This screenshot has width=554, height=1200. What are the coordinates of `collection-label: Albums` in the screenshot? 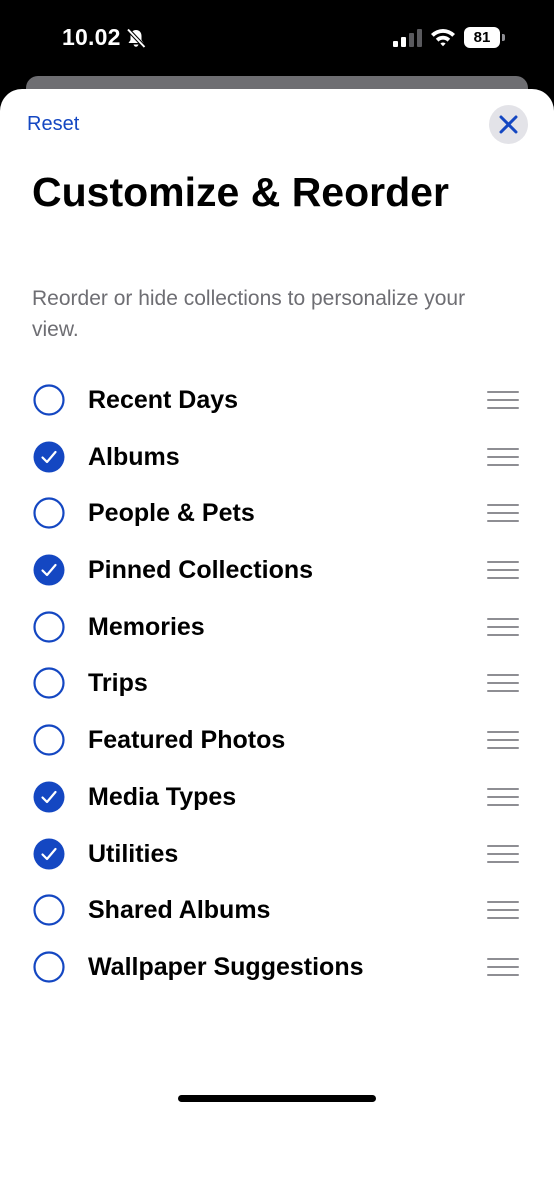 It's located at (134, 456).